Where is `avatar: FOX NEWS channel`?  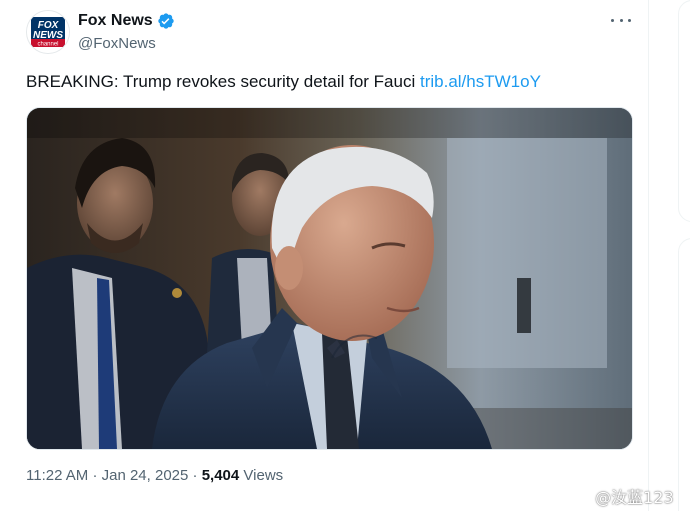 avatar: FOX NEWS channel is located at coordinates (48, 32).